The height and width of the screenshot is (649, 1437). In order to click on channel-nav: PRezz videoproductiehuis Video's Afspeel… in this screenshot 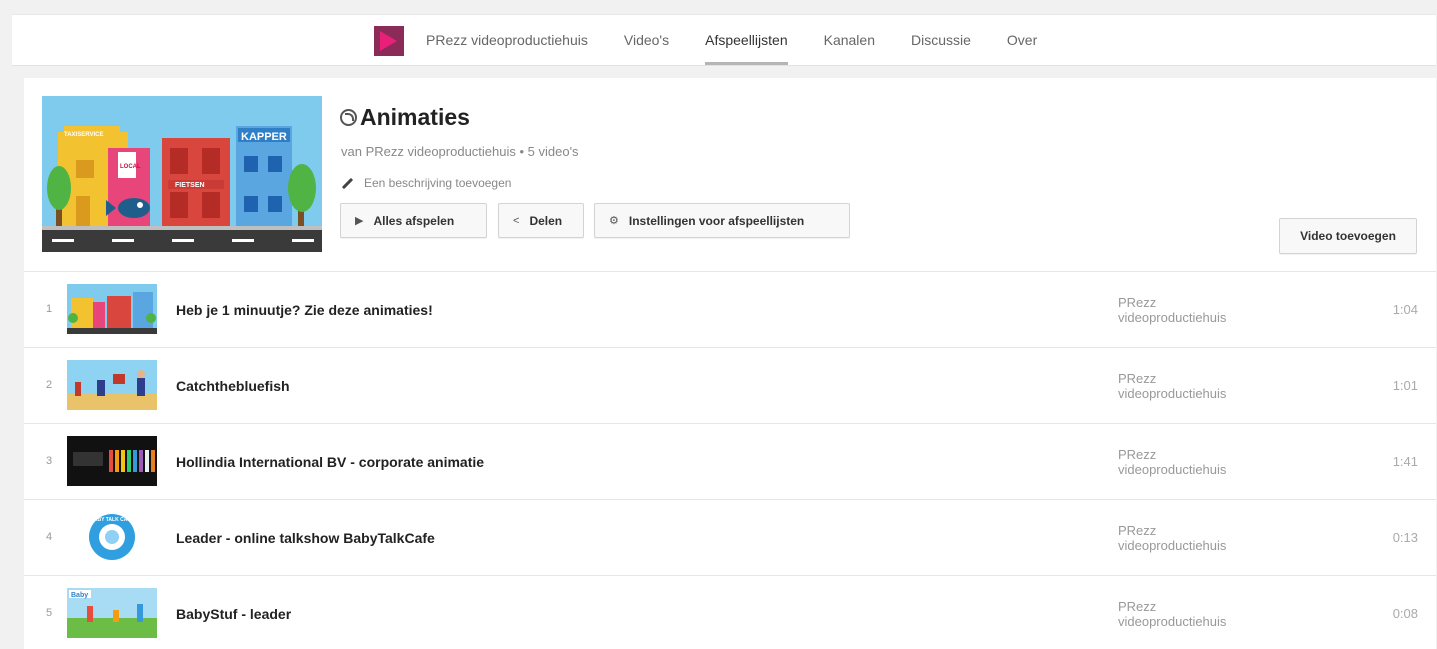, I will do `click(723, 41)`.